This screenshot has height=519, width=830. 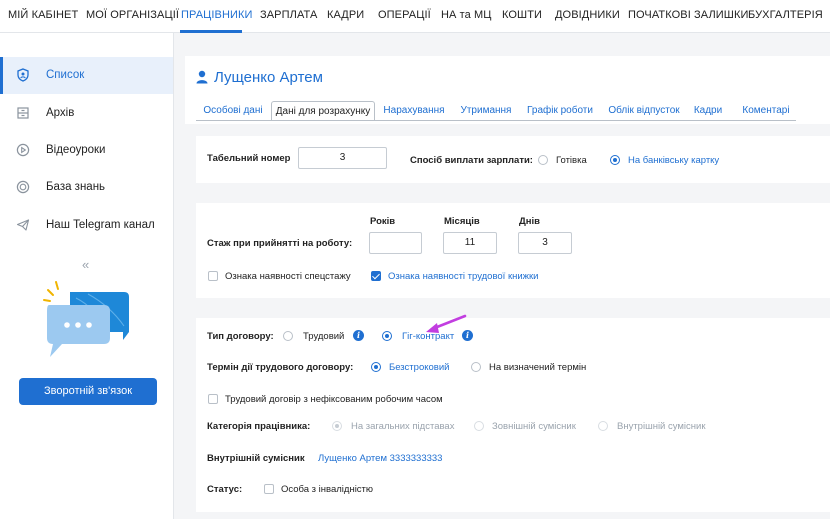 What do you see at coordinates (88, 391) in the screenshot?
I see `feedback-button: Зворотній зв'язок` at bounding box center [88, 391].